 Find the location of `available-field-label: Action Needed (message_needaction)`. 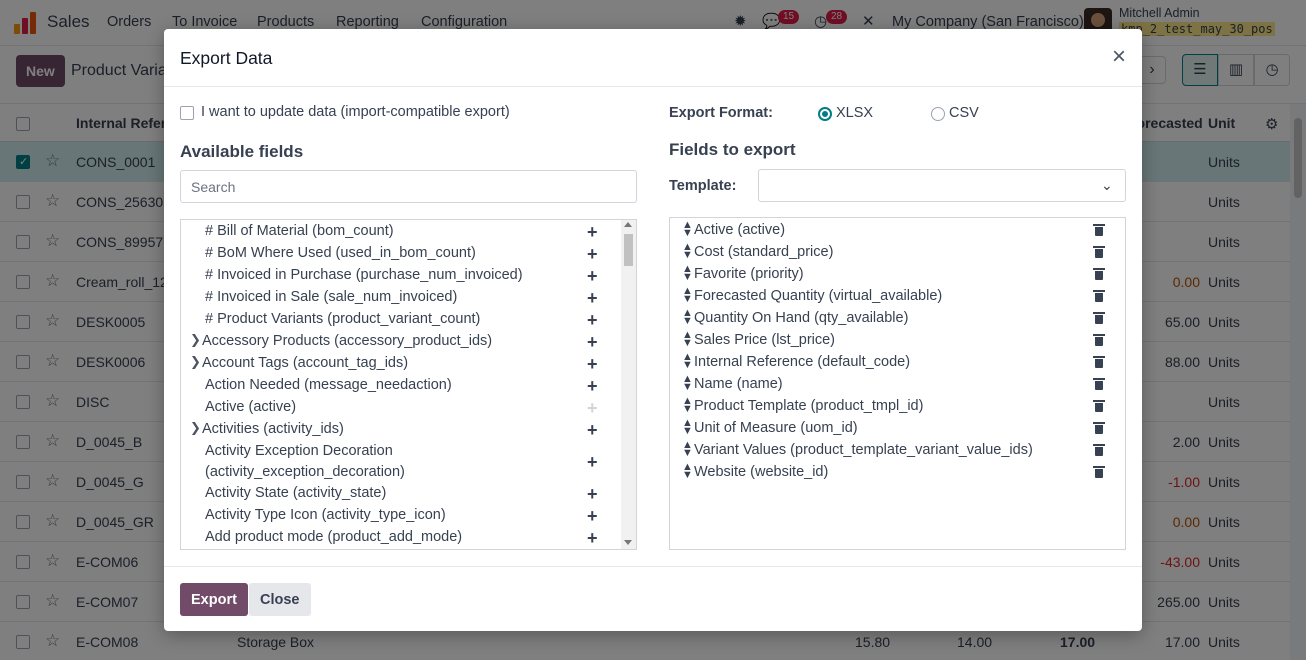

available-field-label: Action Needed (message_needaction) is located at coordinates (328, 385).